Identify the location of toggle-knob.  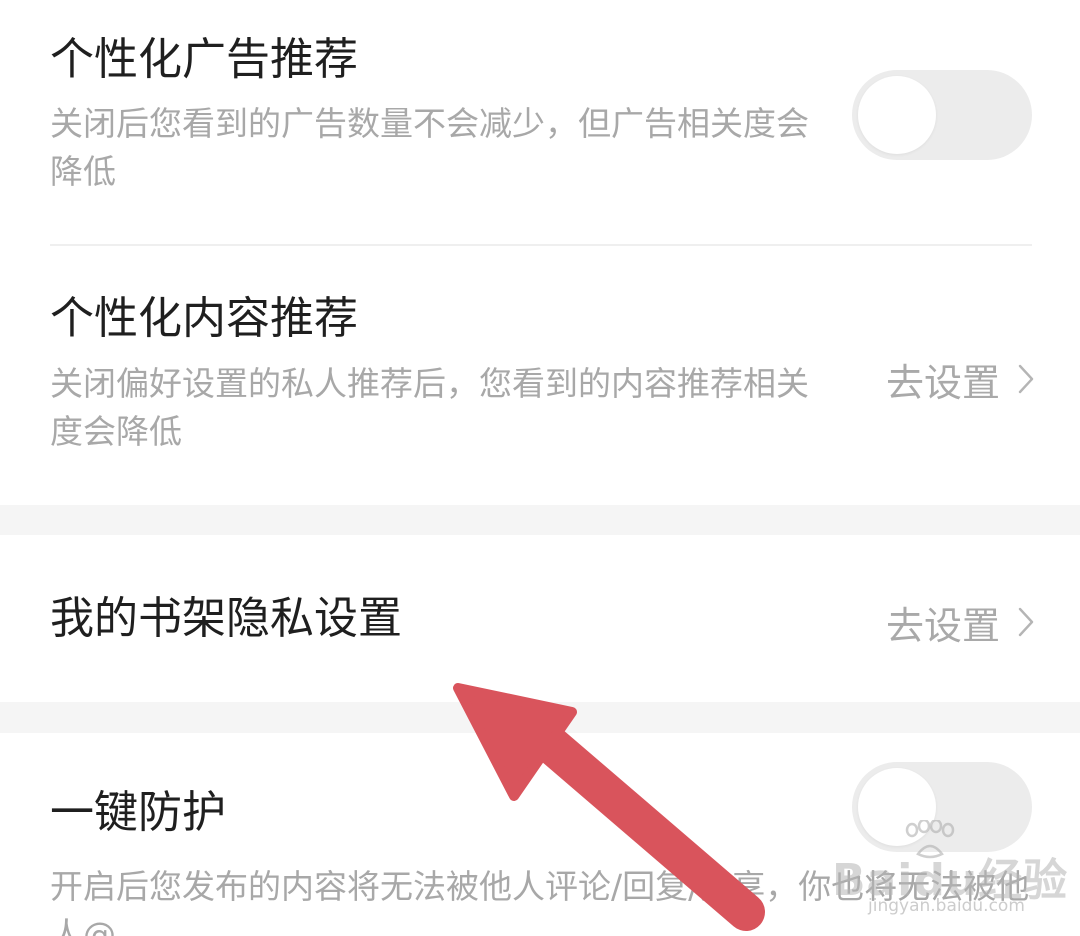
(897, 115).